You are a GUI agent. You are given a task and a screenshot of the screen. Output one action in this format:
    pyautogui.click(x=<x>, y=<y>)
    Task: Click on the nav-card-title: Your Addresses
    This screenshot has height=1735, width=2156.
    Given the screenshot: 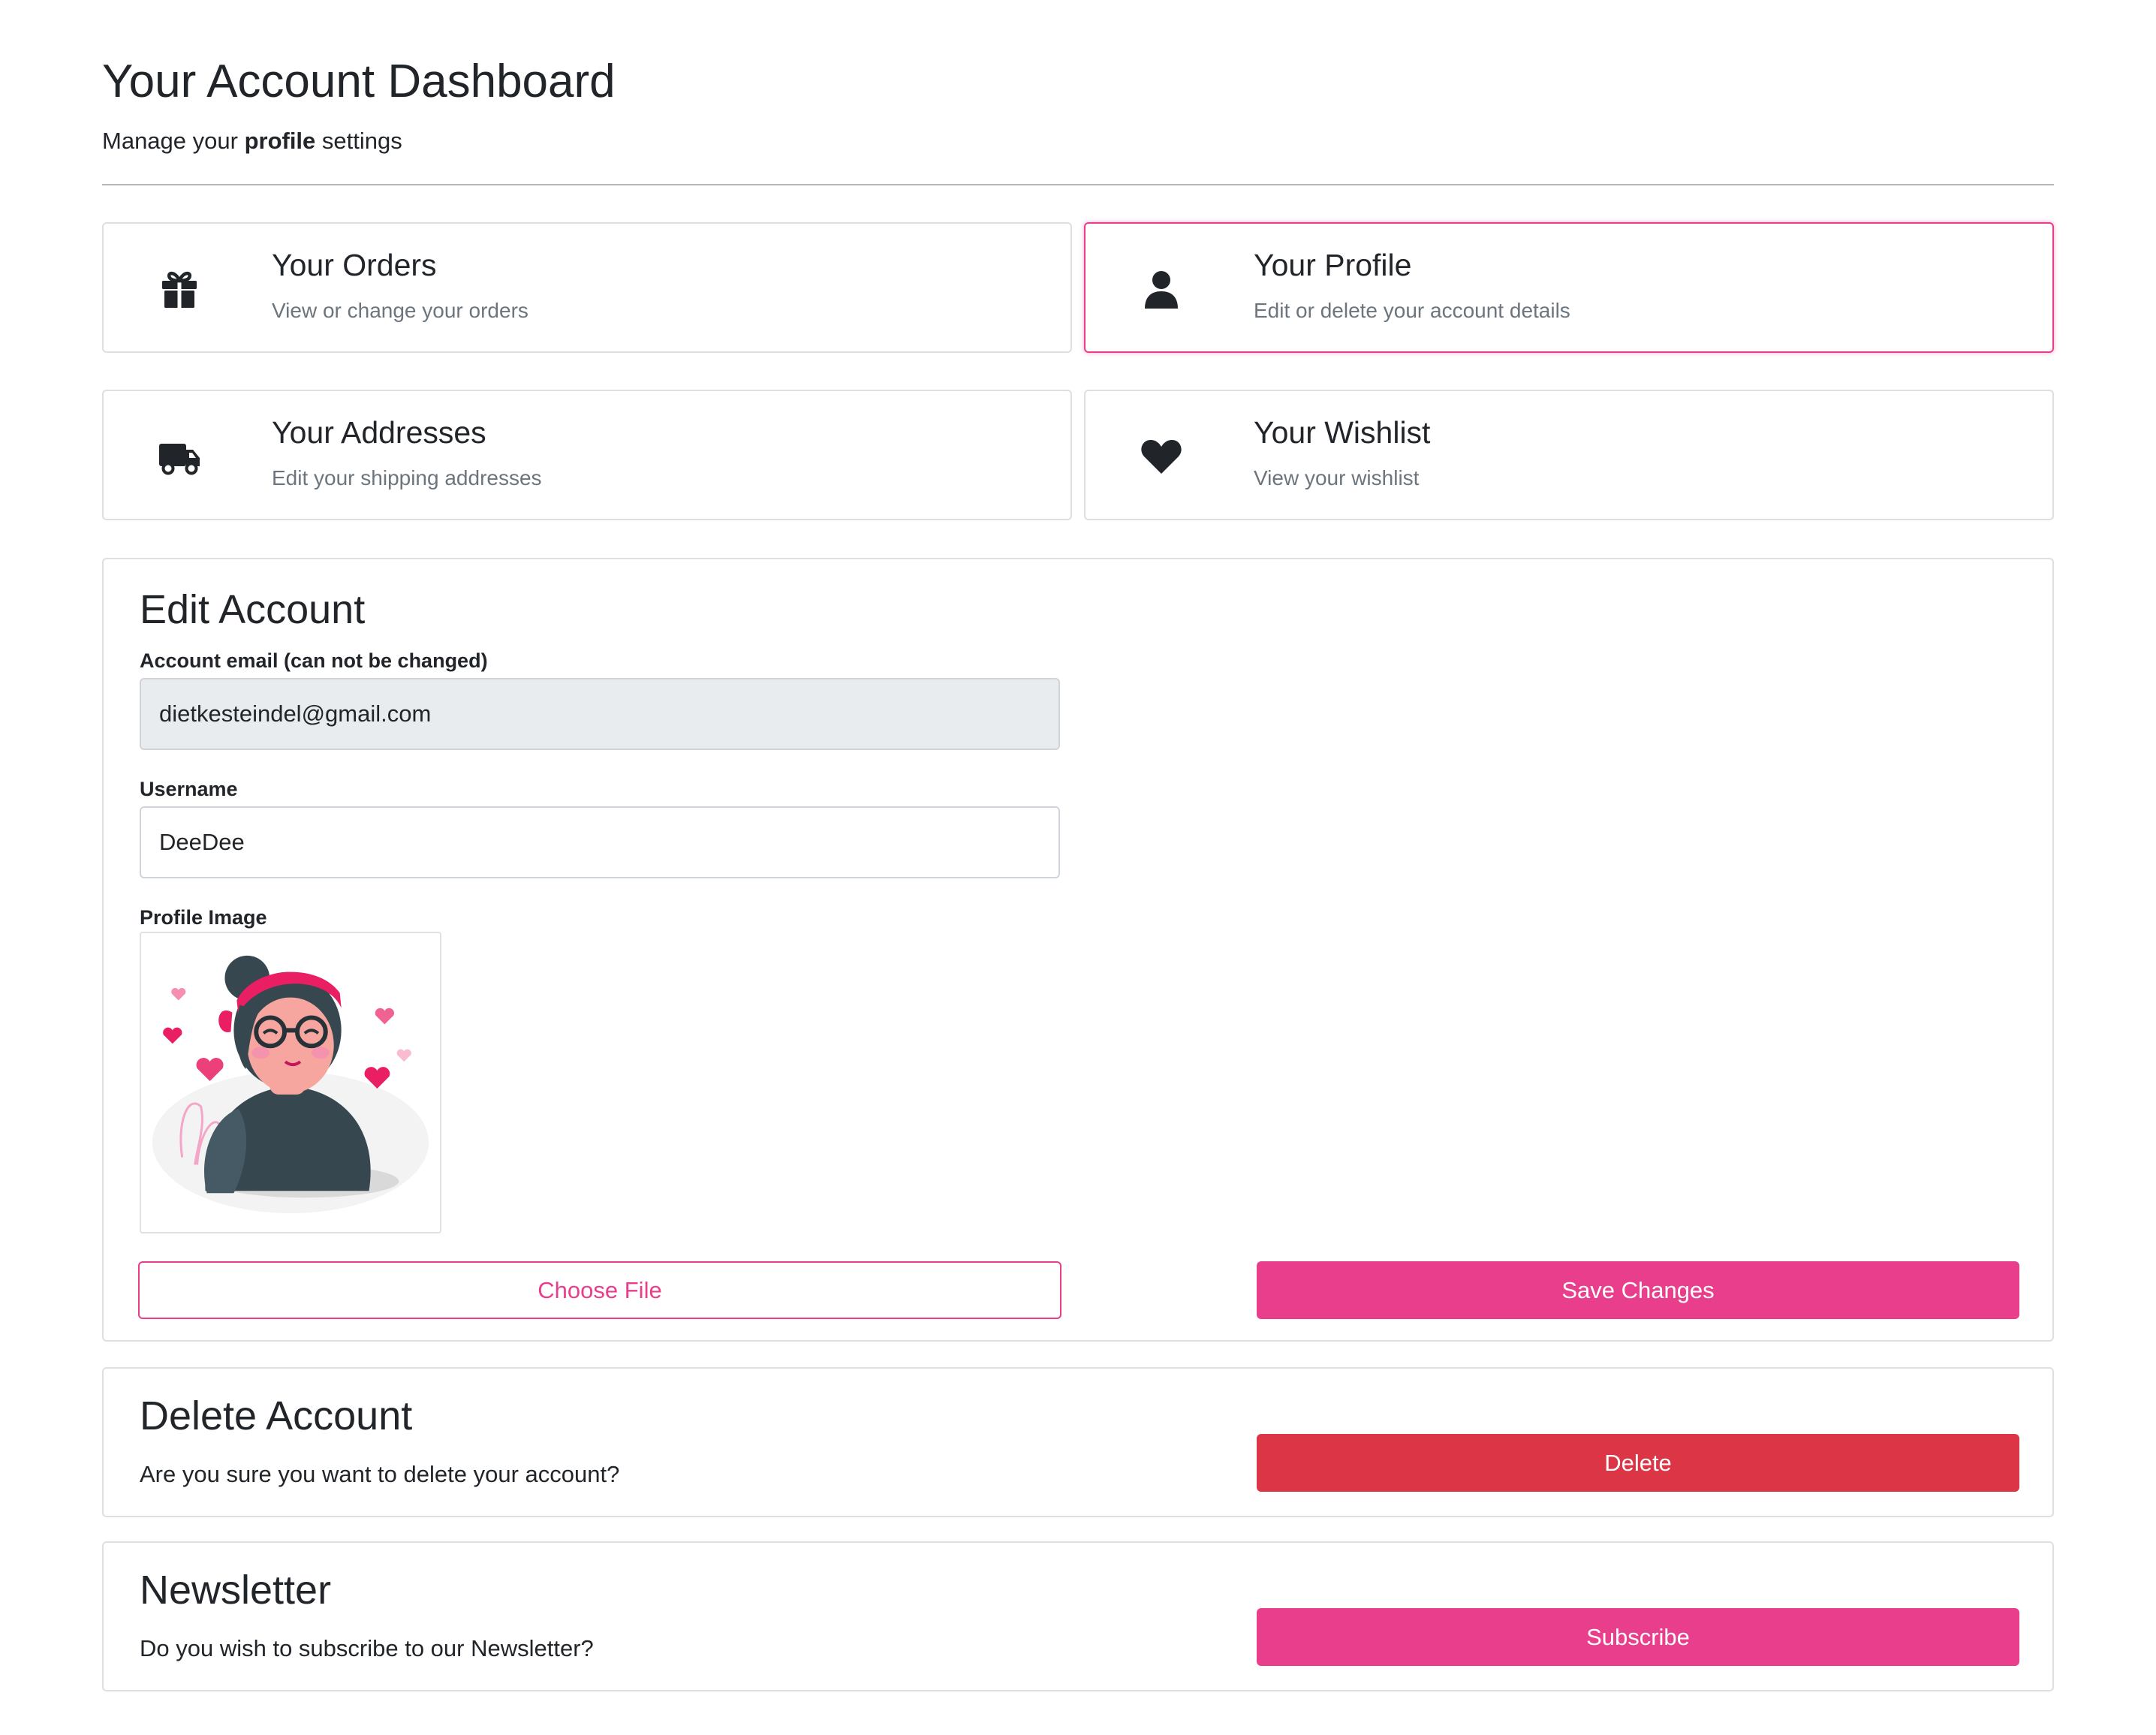 What is the action you would take?
    pyautogui.click(x=379, y=432)
    